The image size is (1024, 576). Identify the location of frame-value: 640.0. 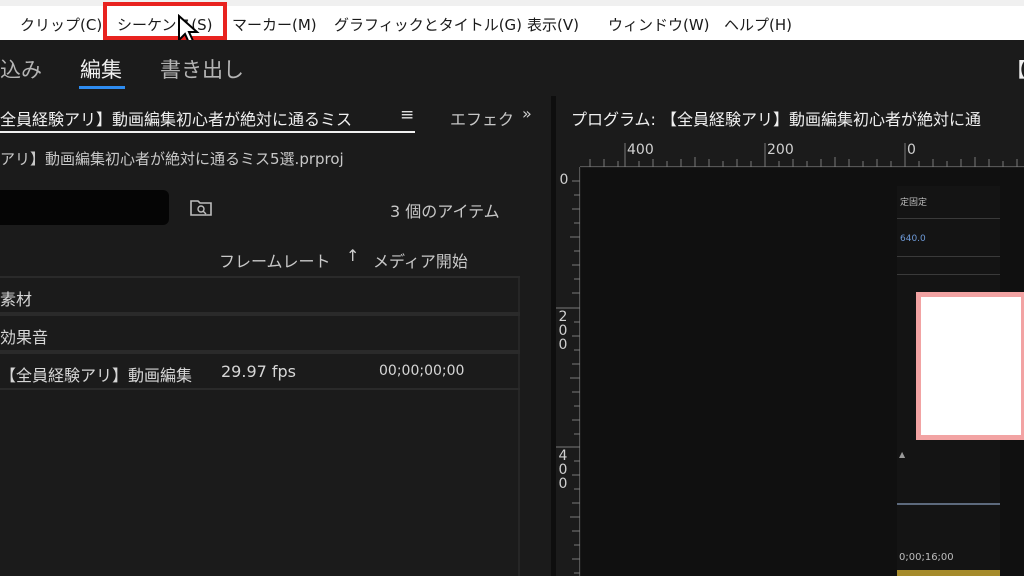
(913, 239).